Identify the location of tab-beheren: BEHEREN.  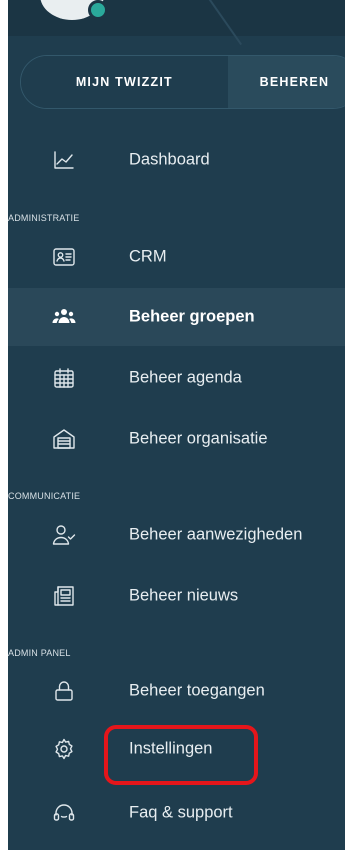
(286, 82).